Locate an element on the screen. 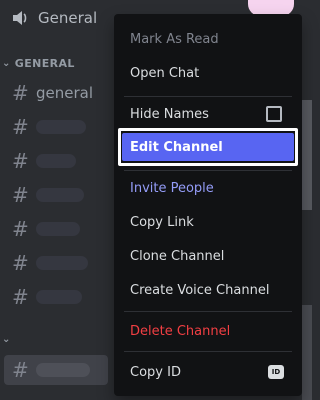 Image resolution: width=320 pixels, height=400 pixels. category-general: ⌄ GENERAL is located at coordinates (38, 63).